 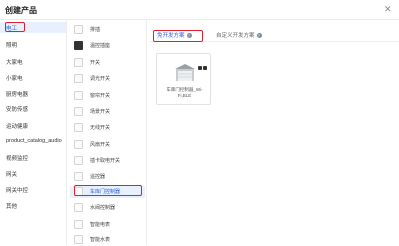 I want to click on subcategory-label: 风扇开关, so click(x=100, y=145).